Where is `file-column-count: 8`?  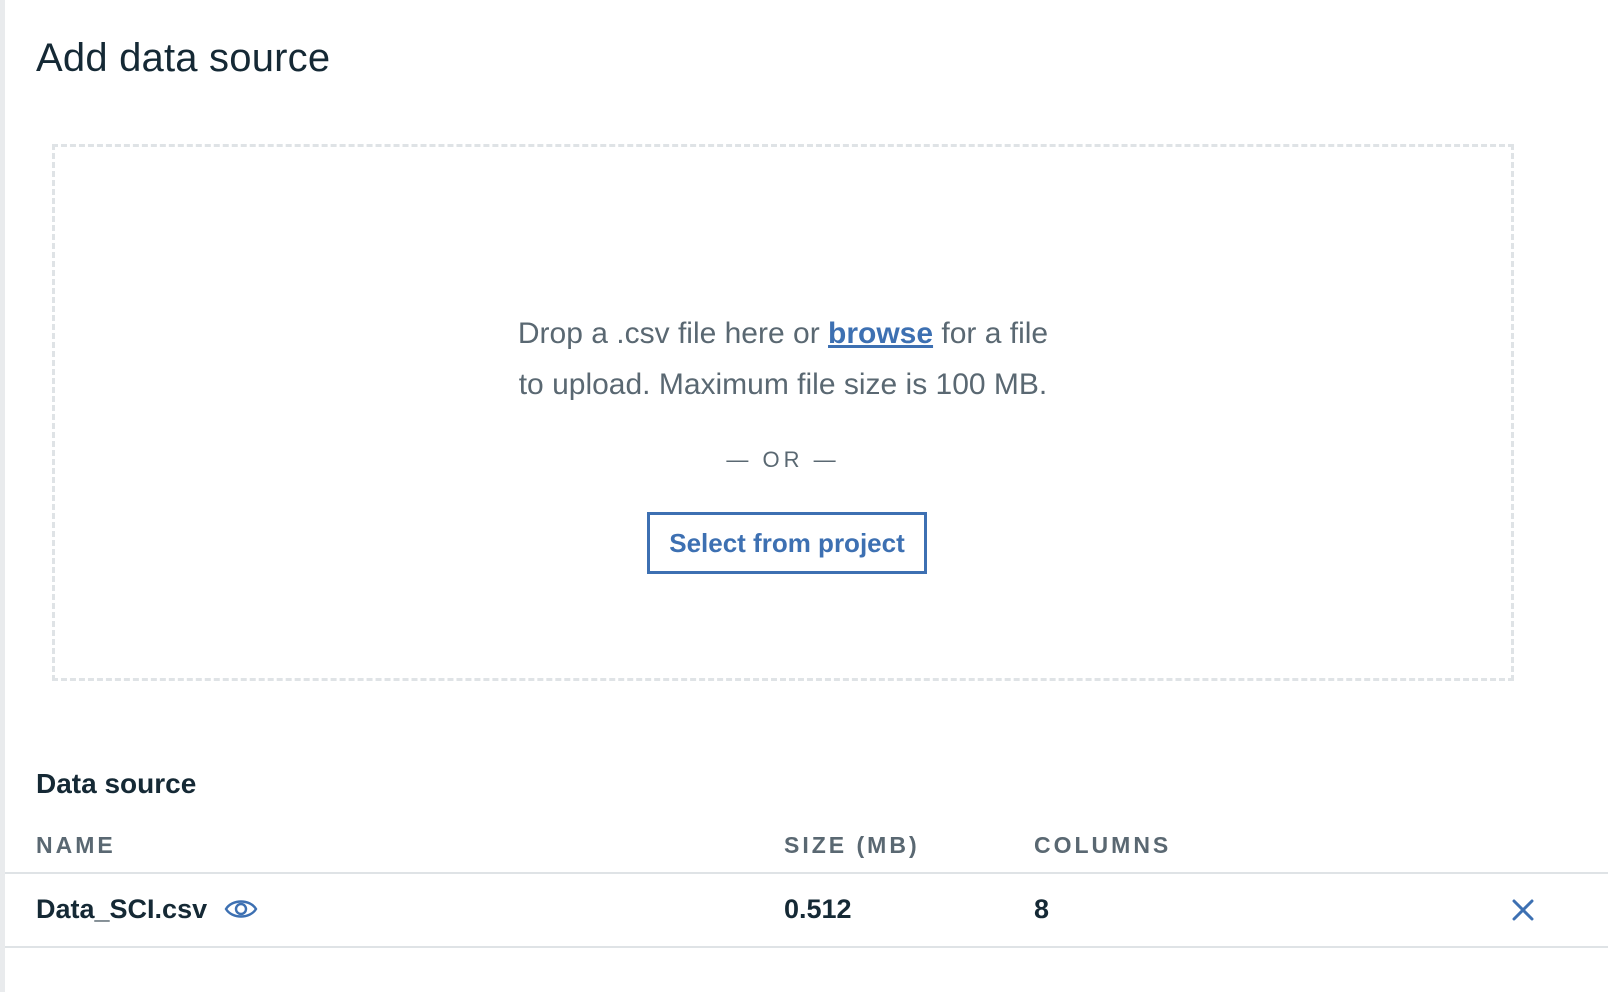 file-column-count: 8 is located at coordinates (1042, 909).